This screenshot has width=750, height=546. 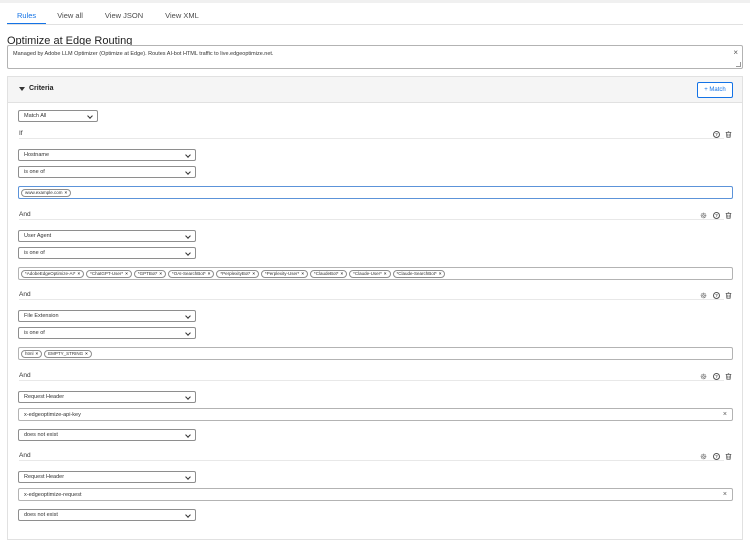 I want to click on value-tag: *Perplexity-User* ×, so click(x=284, y=273).